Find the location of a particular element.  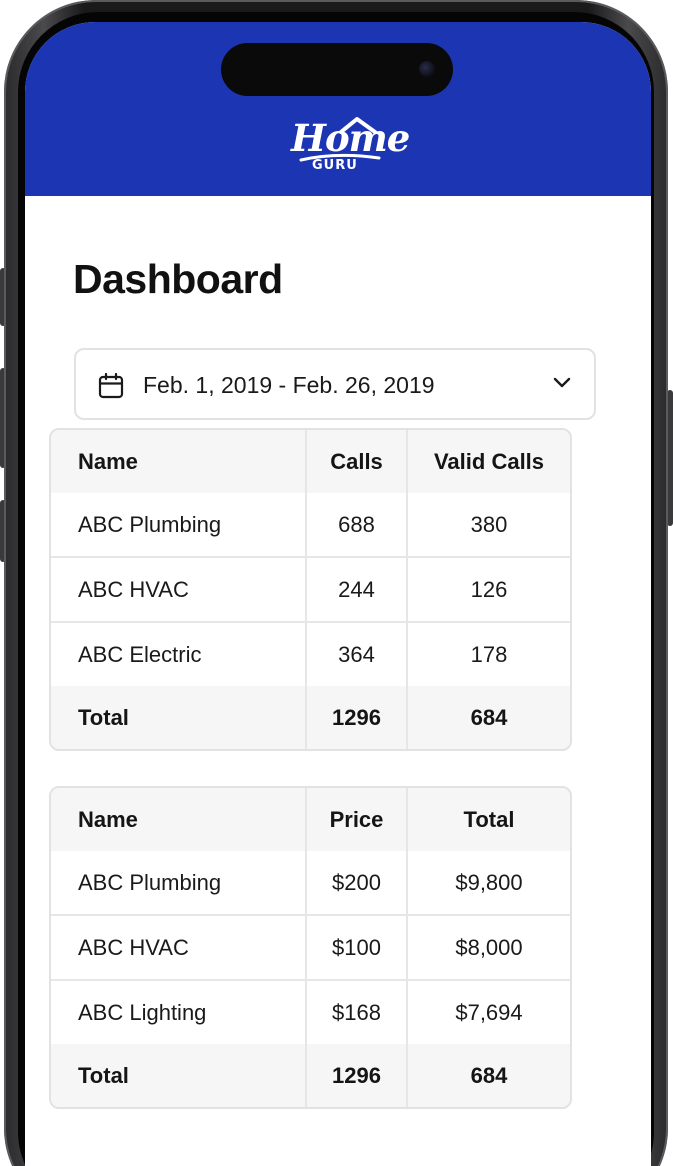

table-row: ABC Plumbing $200 $9,800 is located at coordinates (310, 883).